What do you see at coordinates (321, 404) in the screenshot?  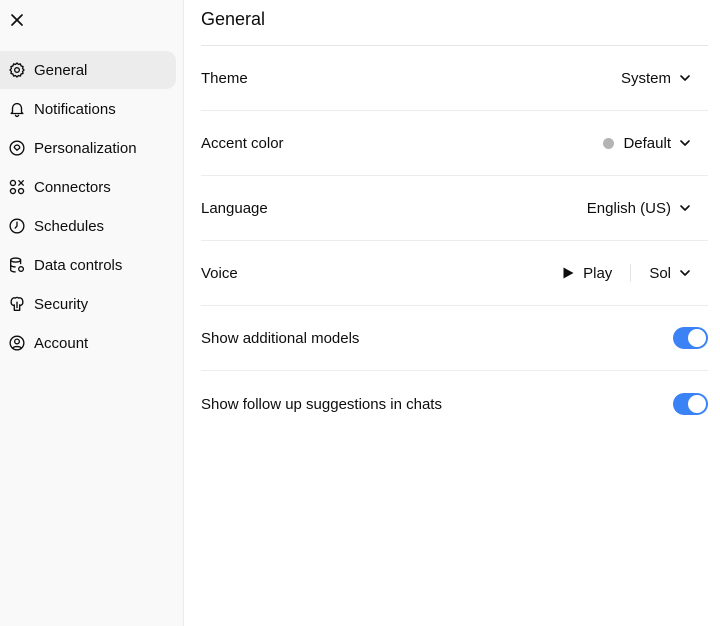 I see `follow-up-label: Show follow up suggestions in chats` at bounding box center [321, 404].